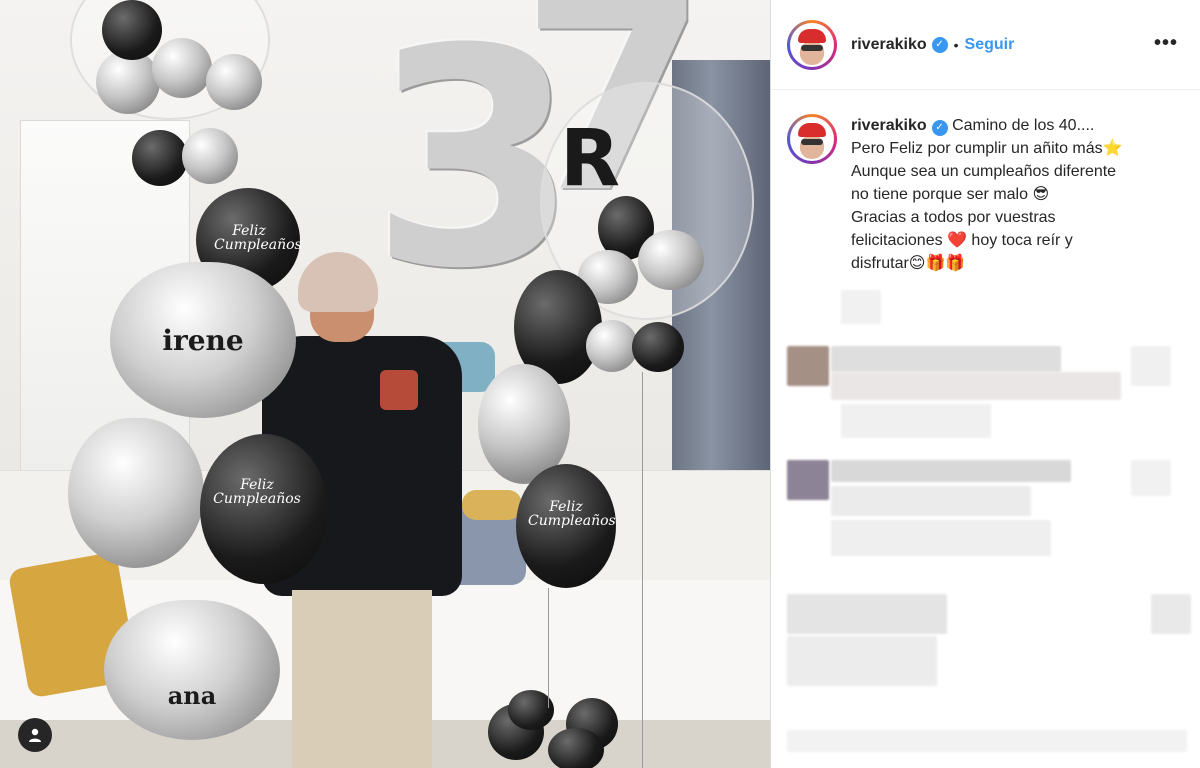 The width and height of the screenshot is (1200, 768). I want to click on author-avatar, so click(812, 44).